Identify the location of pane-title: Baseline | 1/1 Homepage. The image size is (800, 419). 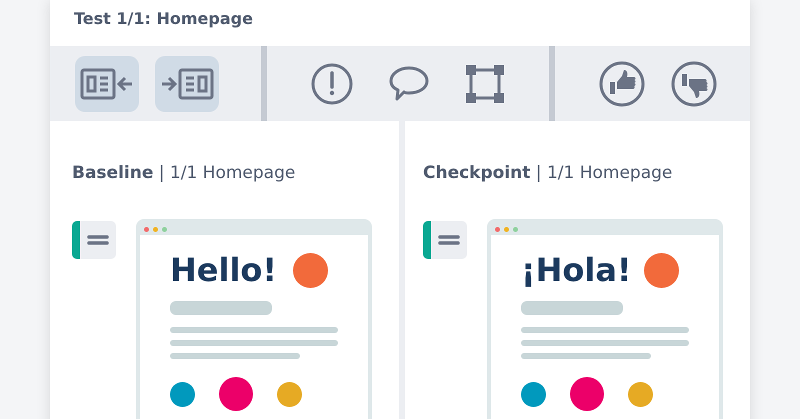
(184, 174).